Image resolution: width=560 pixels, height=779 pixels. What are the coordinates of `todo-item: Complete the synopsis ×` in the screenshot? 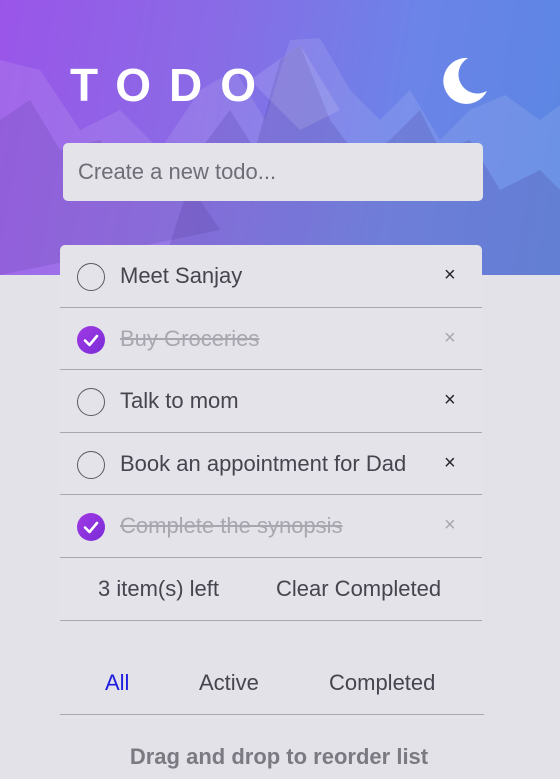 It's located at (271, 526).